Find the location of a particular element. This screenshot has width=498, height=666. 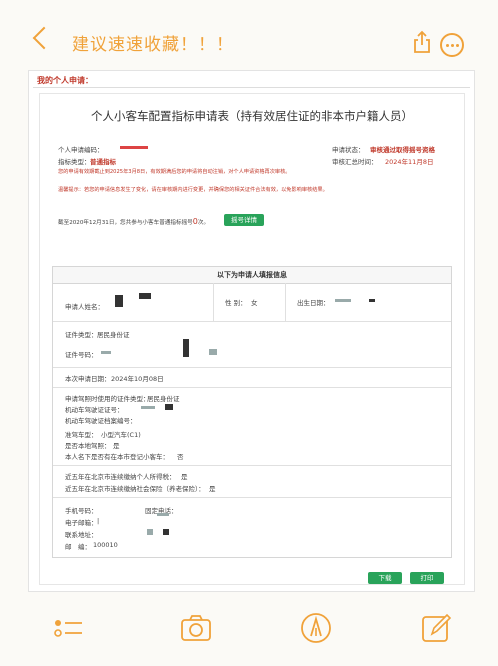

redacted-address is located at coordinates (150, 532).